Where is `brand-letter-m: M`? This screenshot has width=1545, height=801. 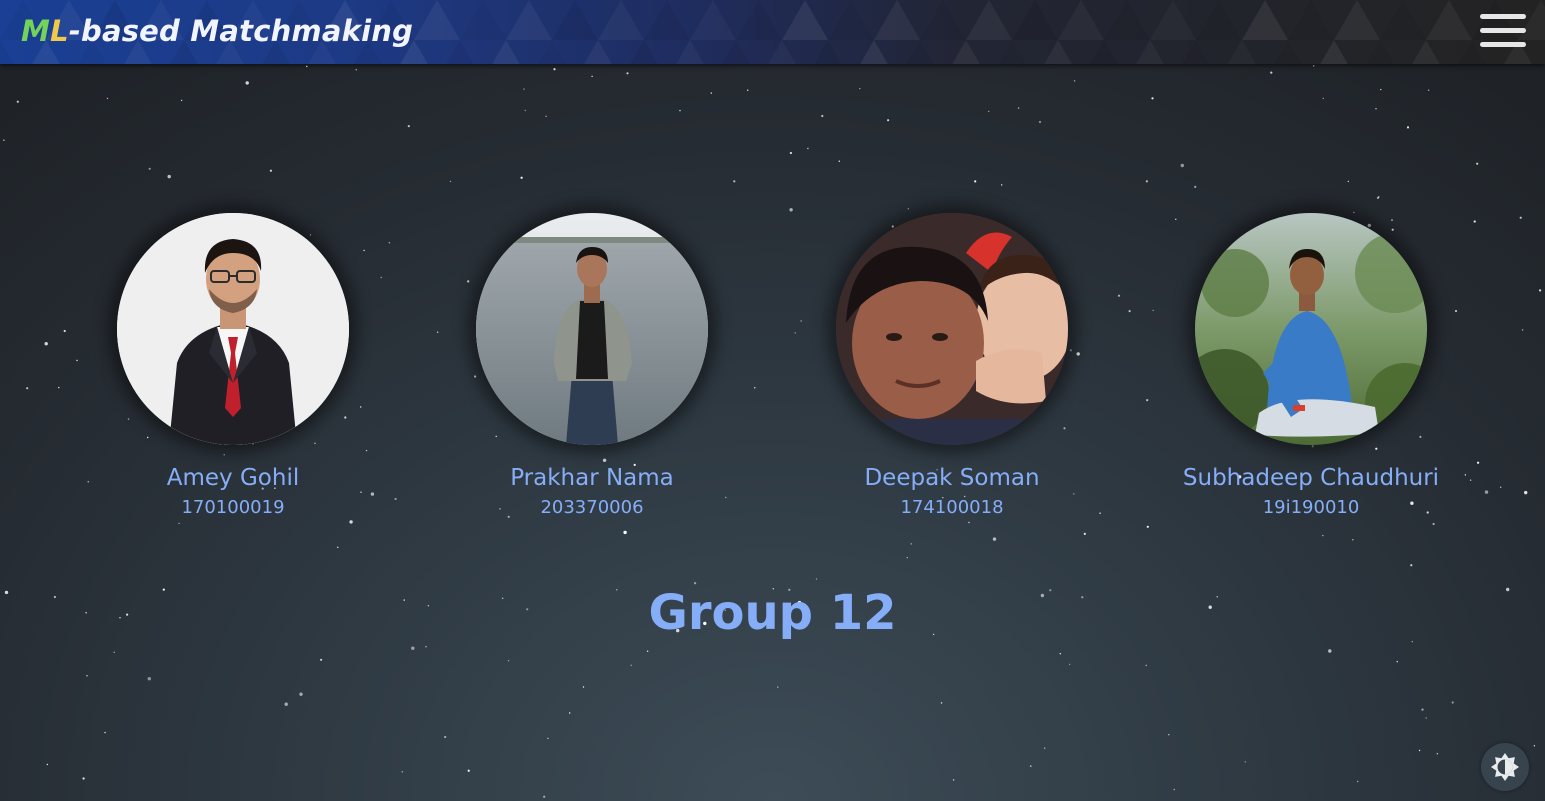
brand-letter-m: M is located at coordinates (36, 31).